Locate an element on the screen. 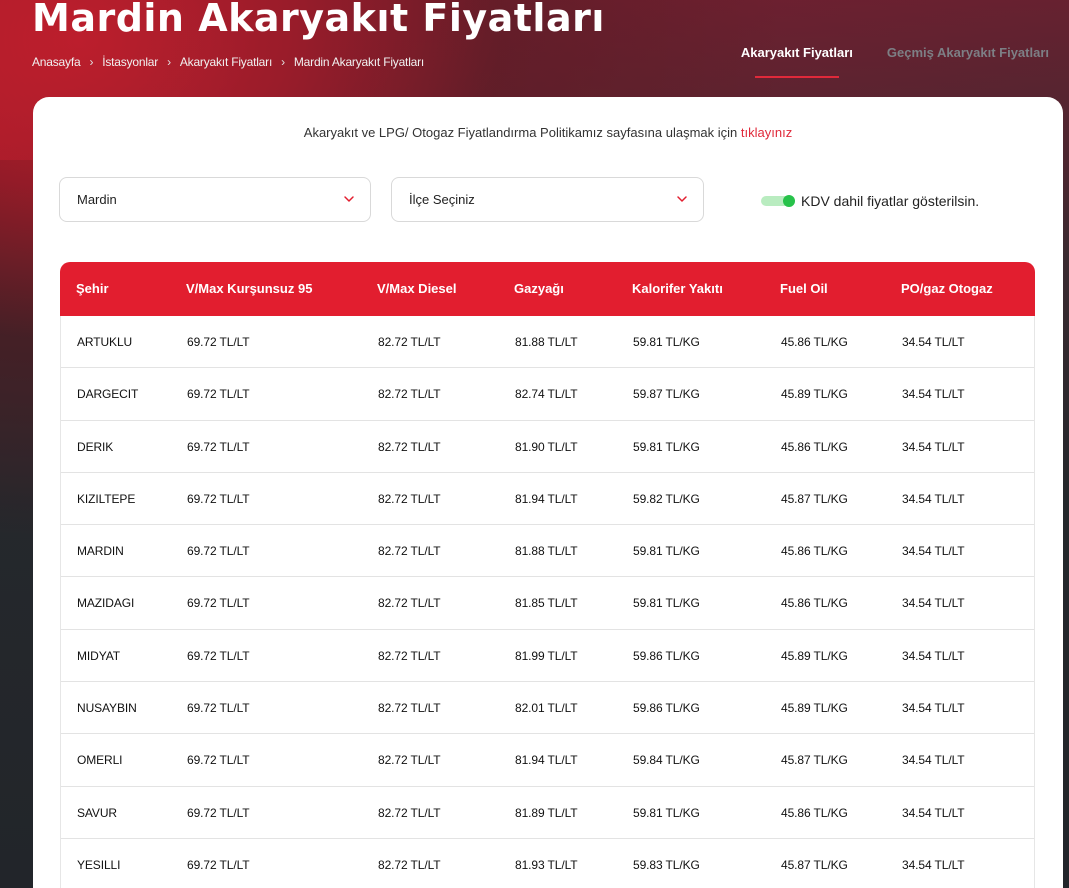 The height and width of the screenshot is (888, 1069). price-cell: 59.82 TL/KG is located at coordinates (666, 498).